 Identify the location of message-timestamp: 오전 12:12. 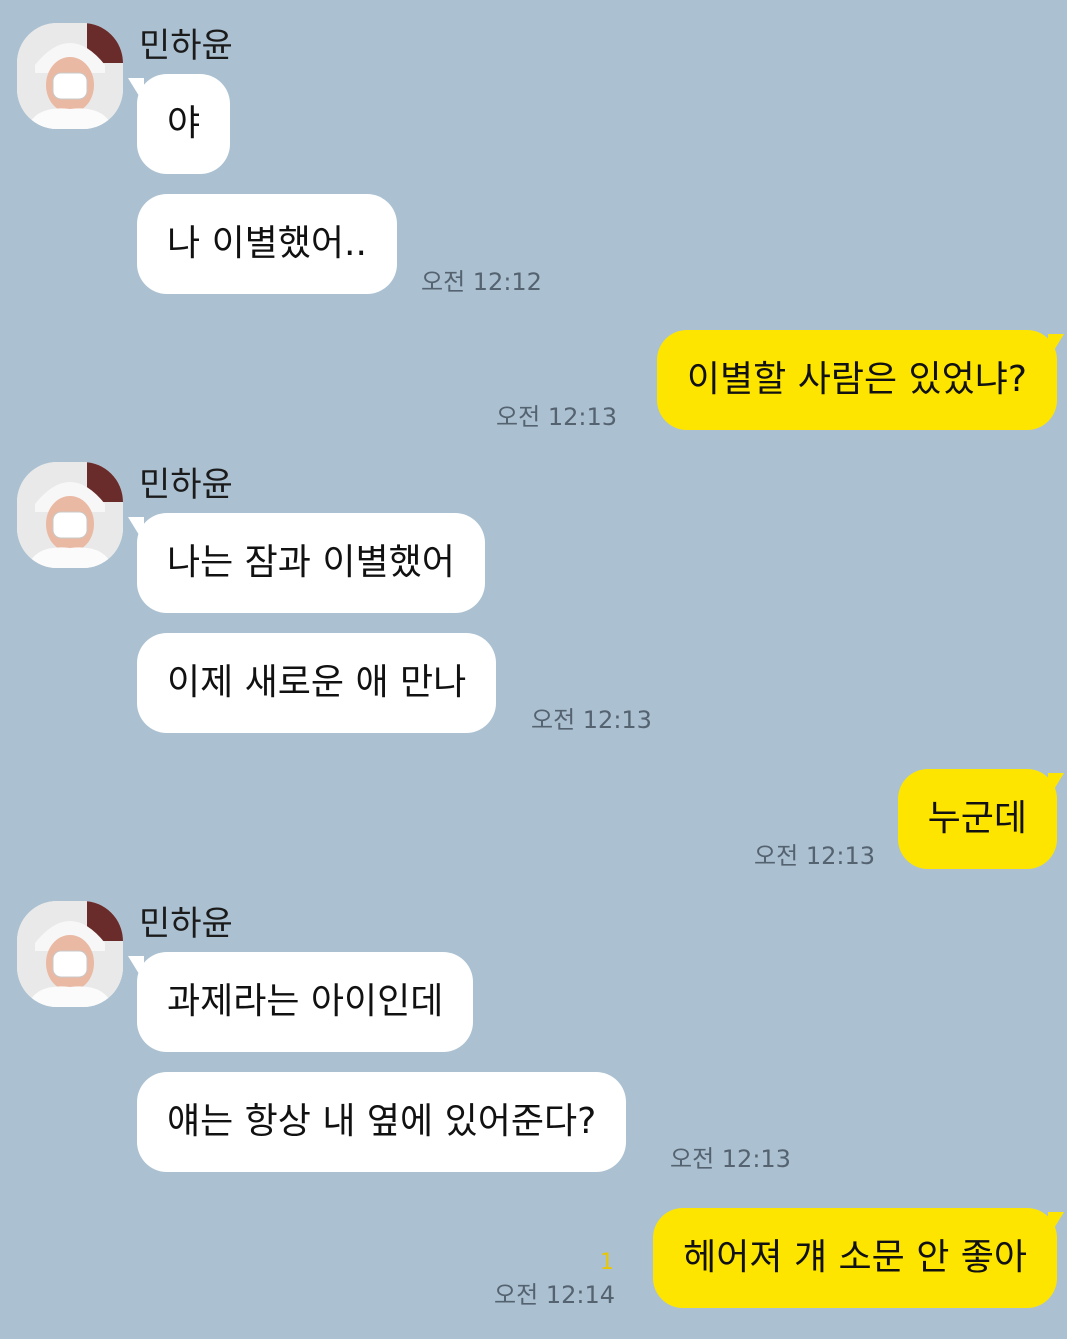
(481, 282).